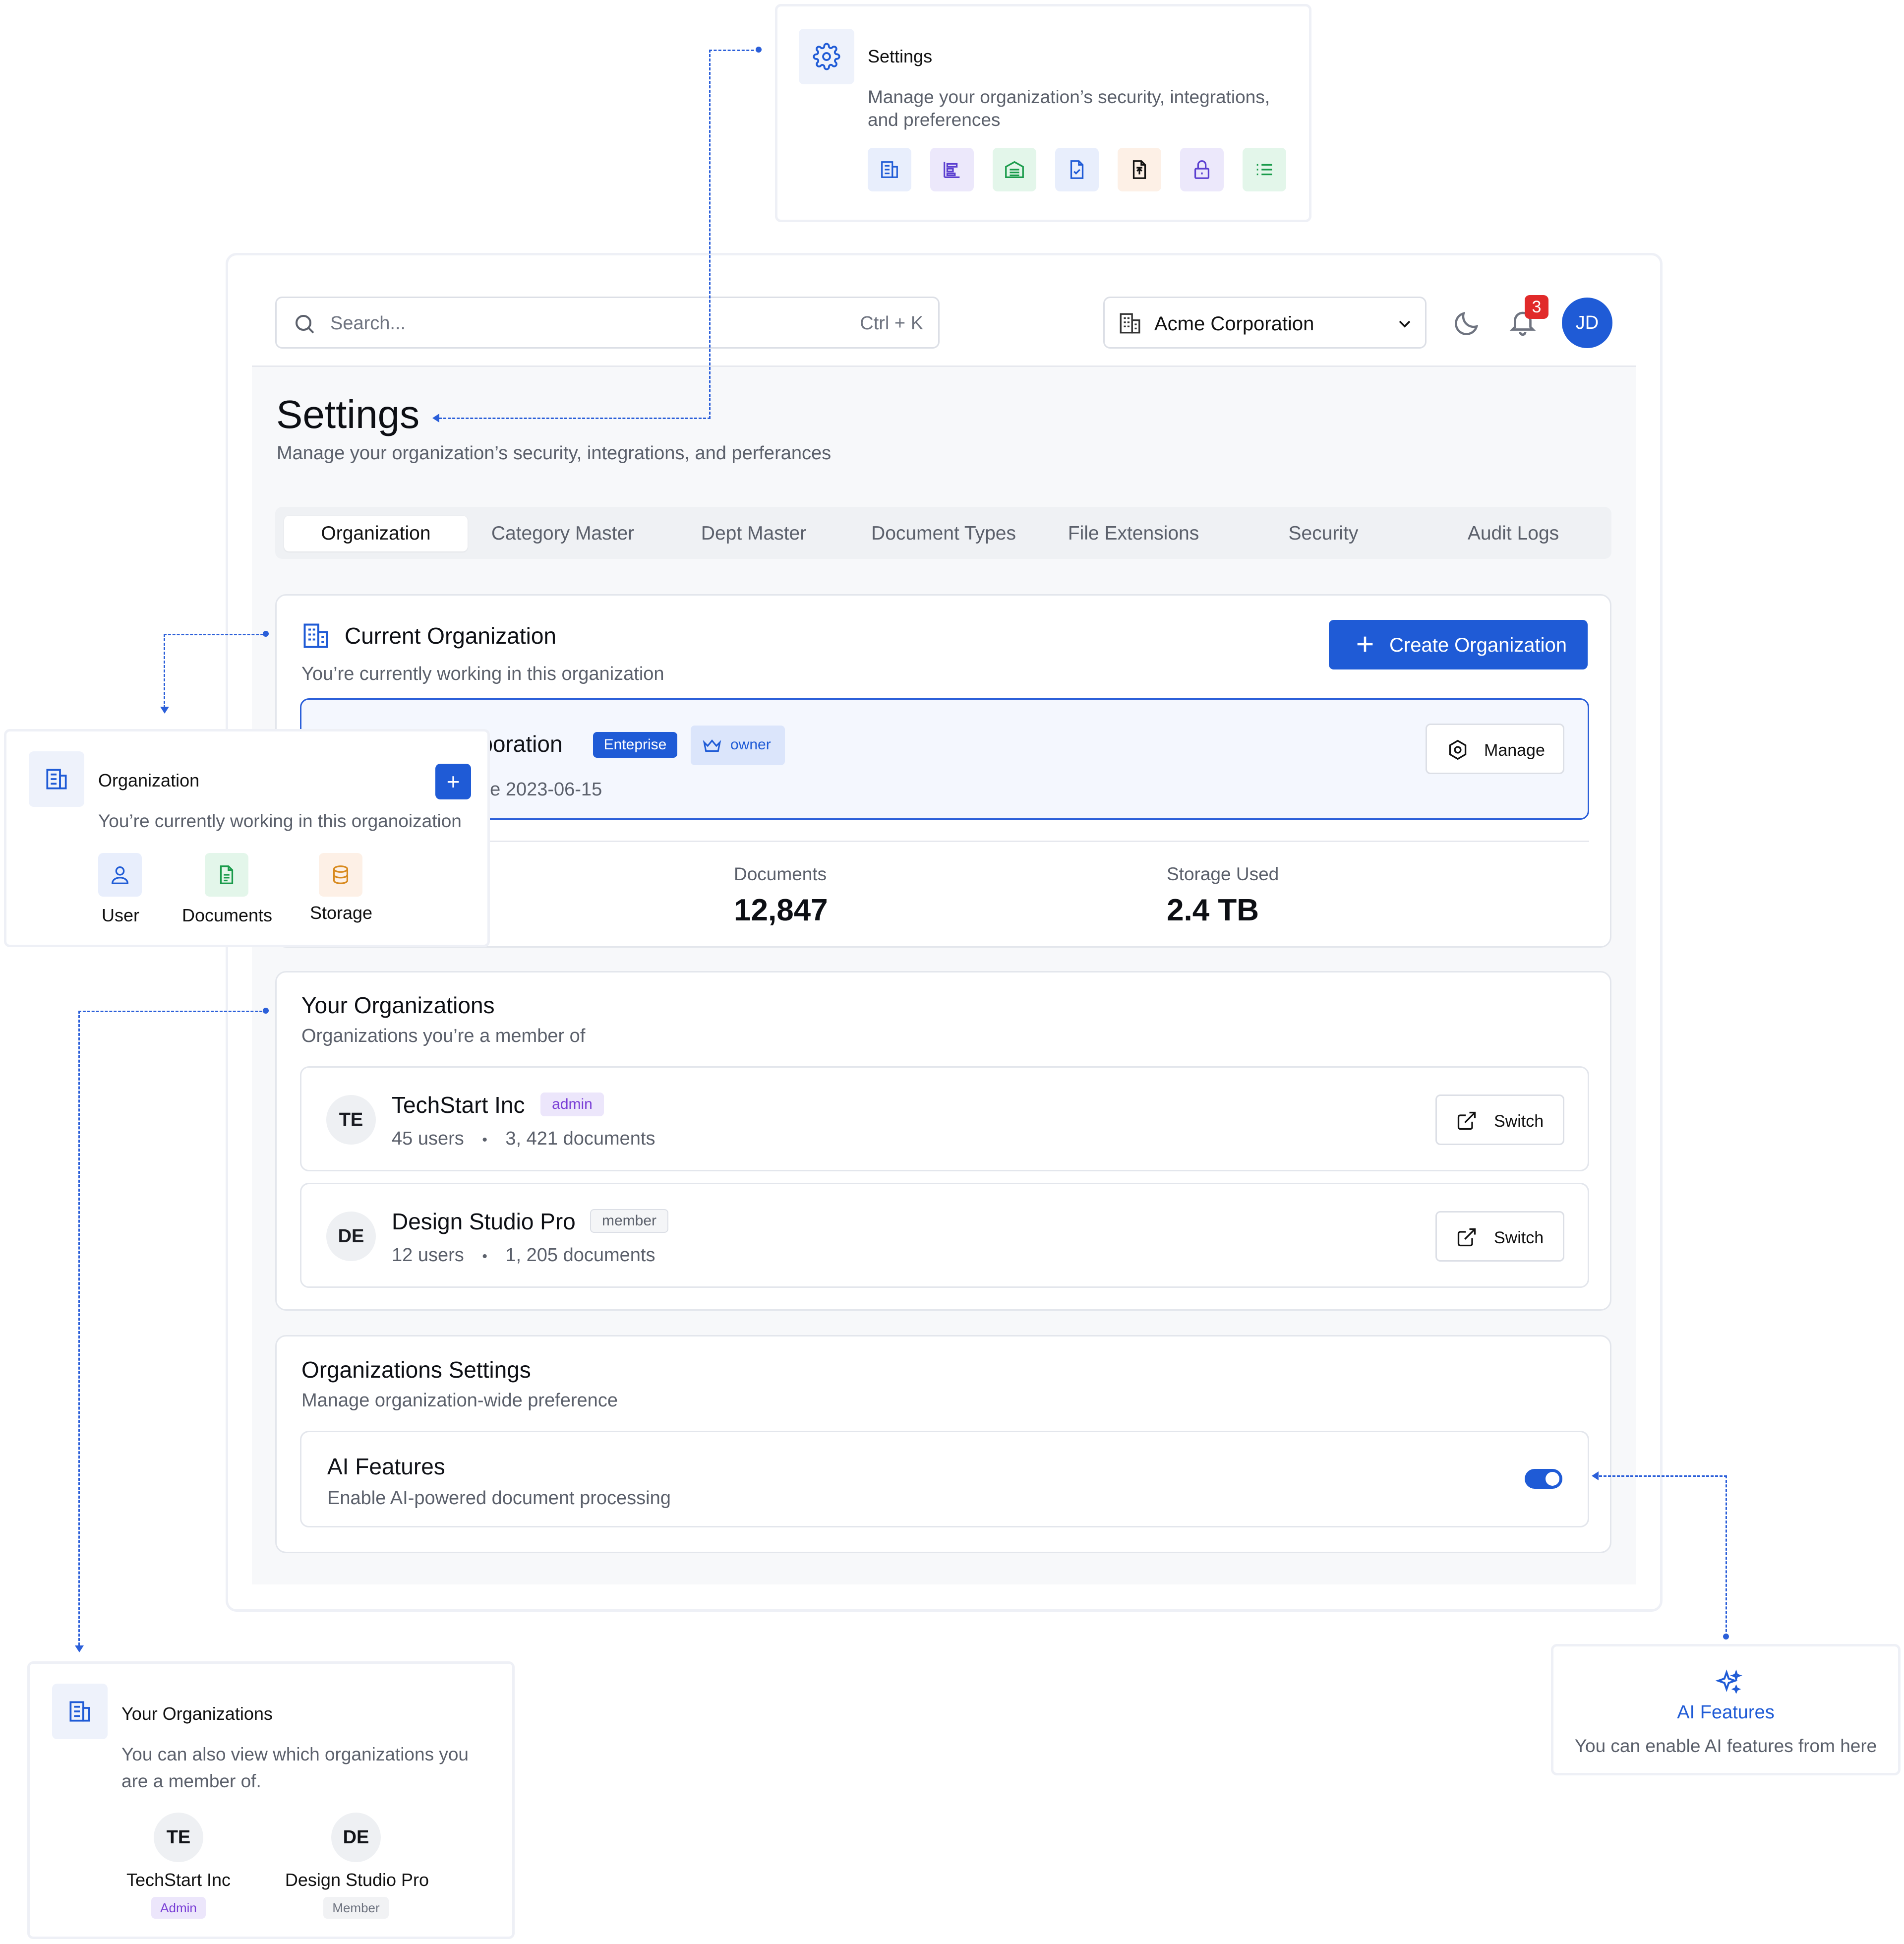  I want to click on user-label: User, so click(120, 915).